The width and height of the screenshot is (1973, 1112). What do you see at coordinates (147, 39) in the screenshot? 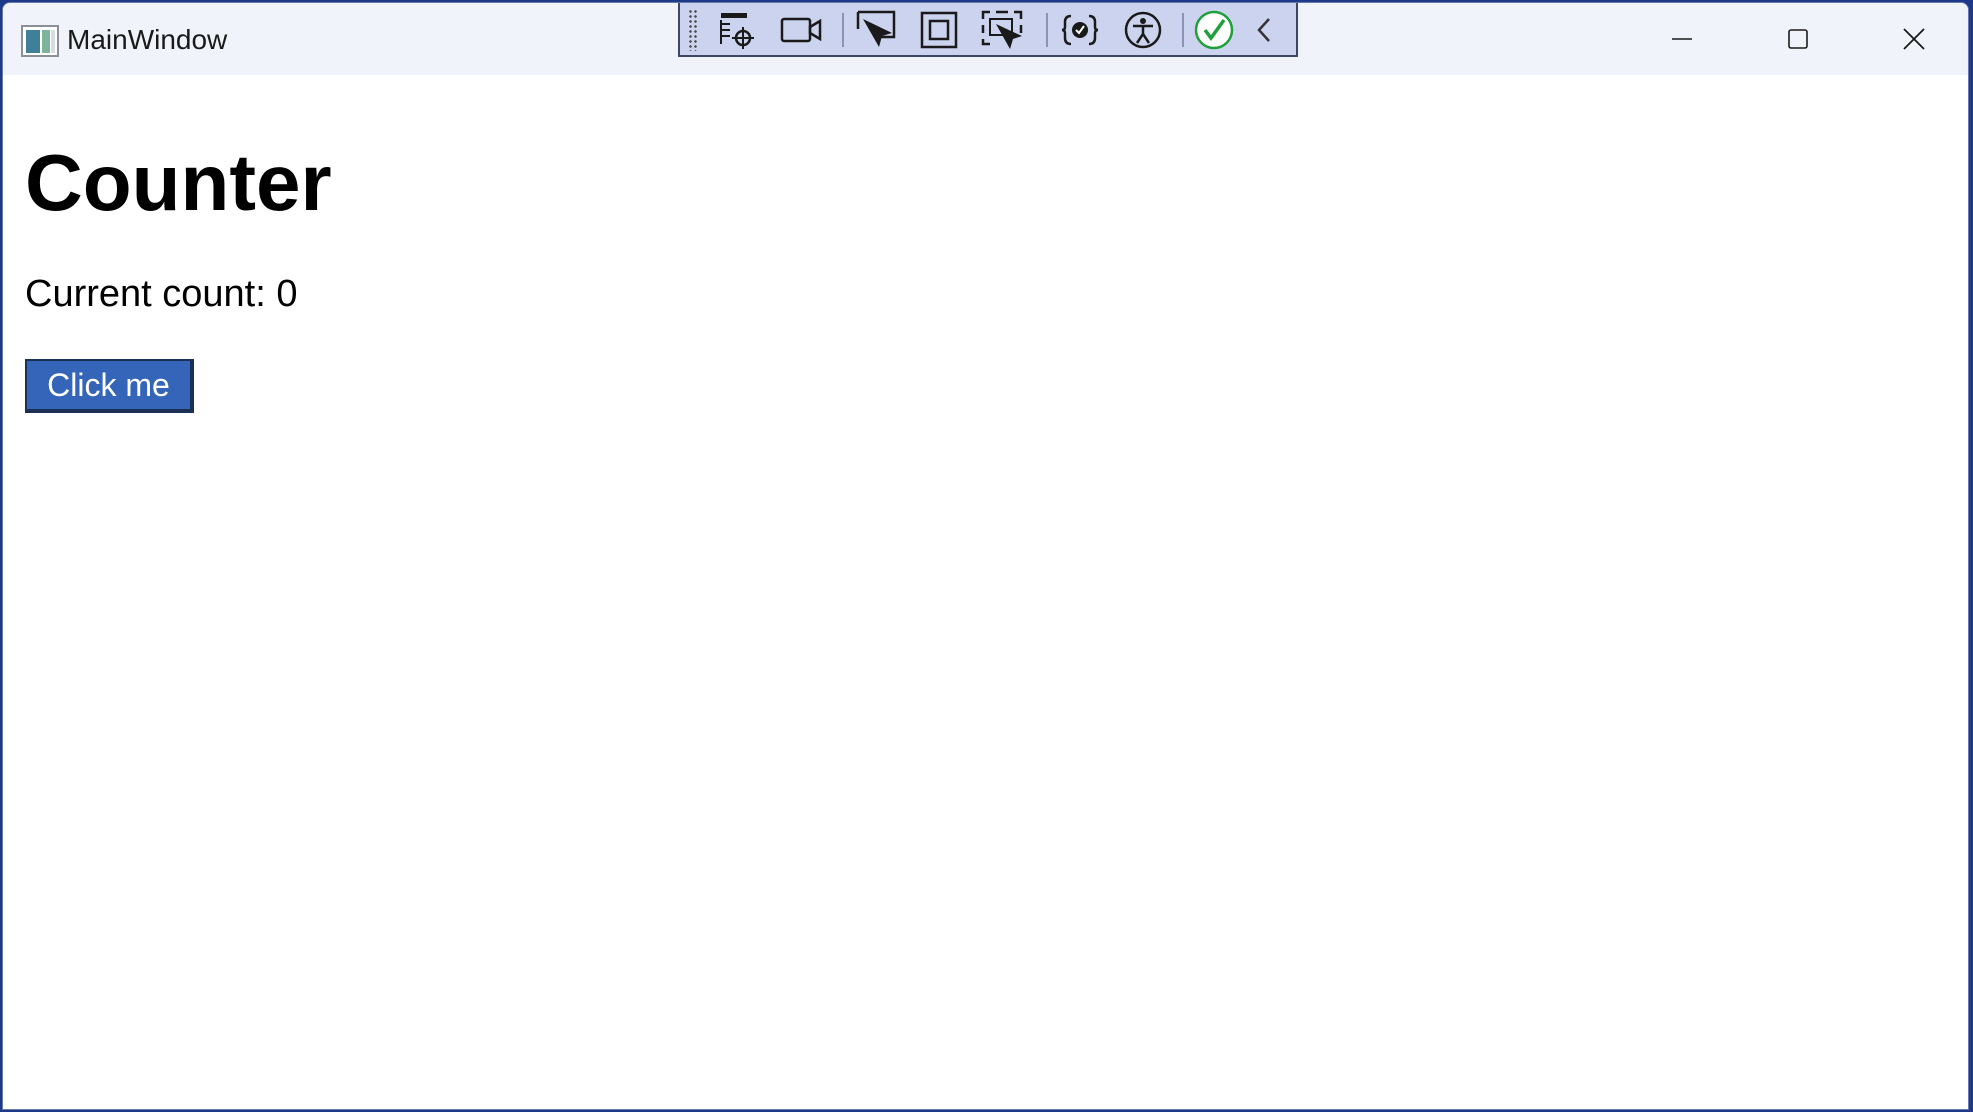
I see `window-title: MainWindow` at bounding box center [147, 39].